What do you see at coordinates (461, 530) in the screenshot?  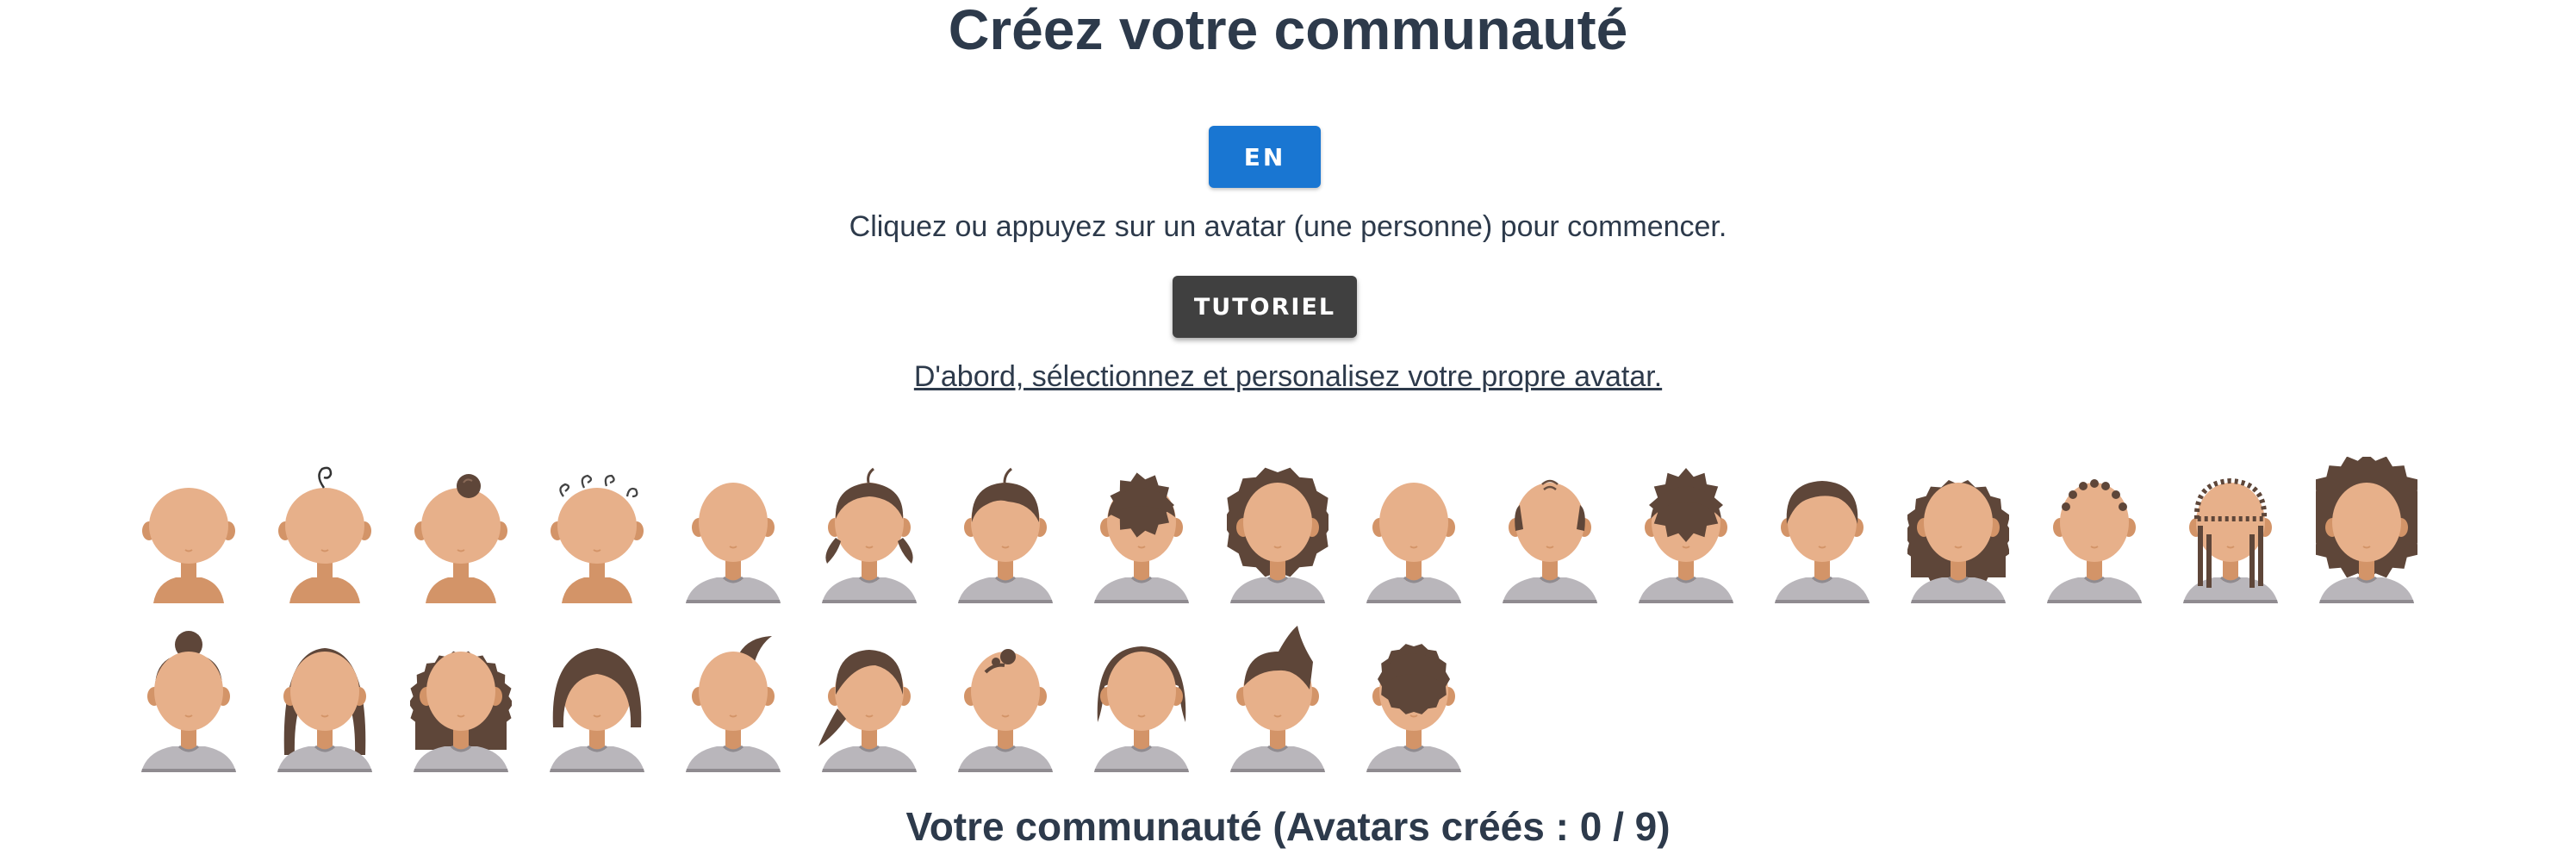 I see `baby-topknot-avatar-icon` at bounding box center [461, 530].